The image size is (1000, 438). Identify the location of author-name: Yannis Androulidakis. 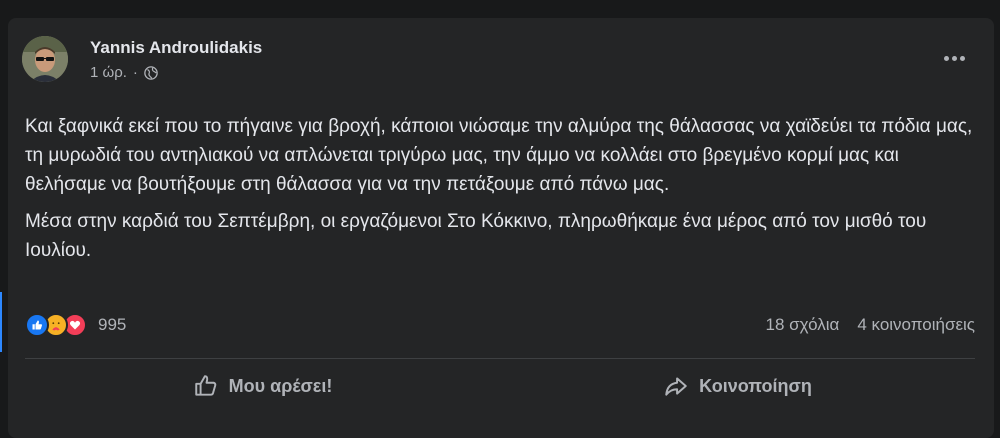
(176, 48).